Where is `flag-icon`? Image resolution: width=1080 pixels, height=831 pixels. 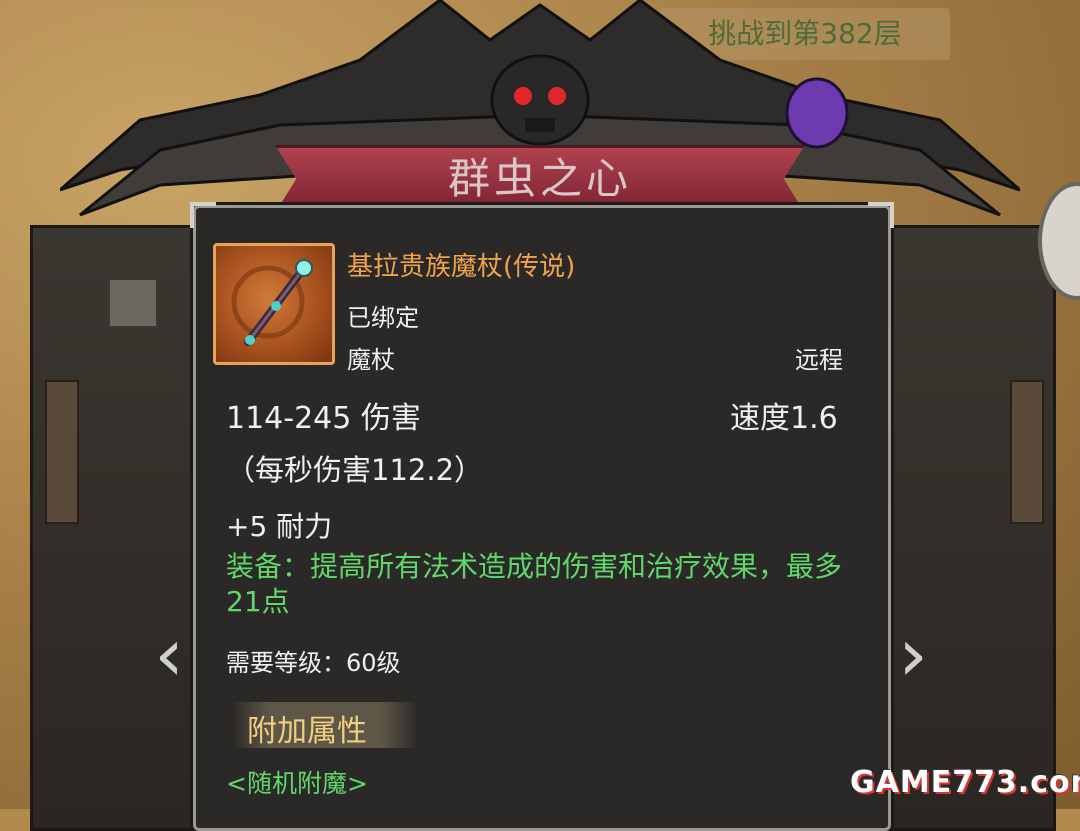
flag-icon is located at coordinates (133, 303).